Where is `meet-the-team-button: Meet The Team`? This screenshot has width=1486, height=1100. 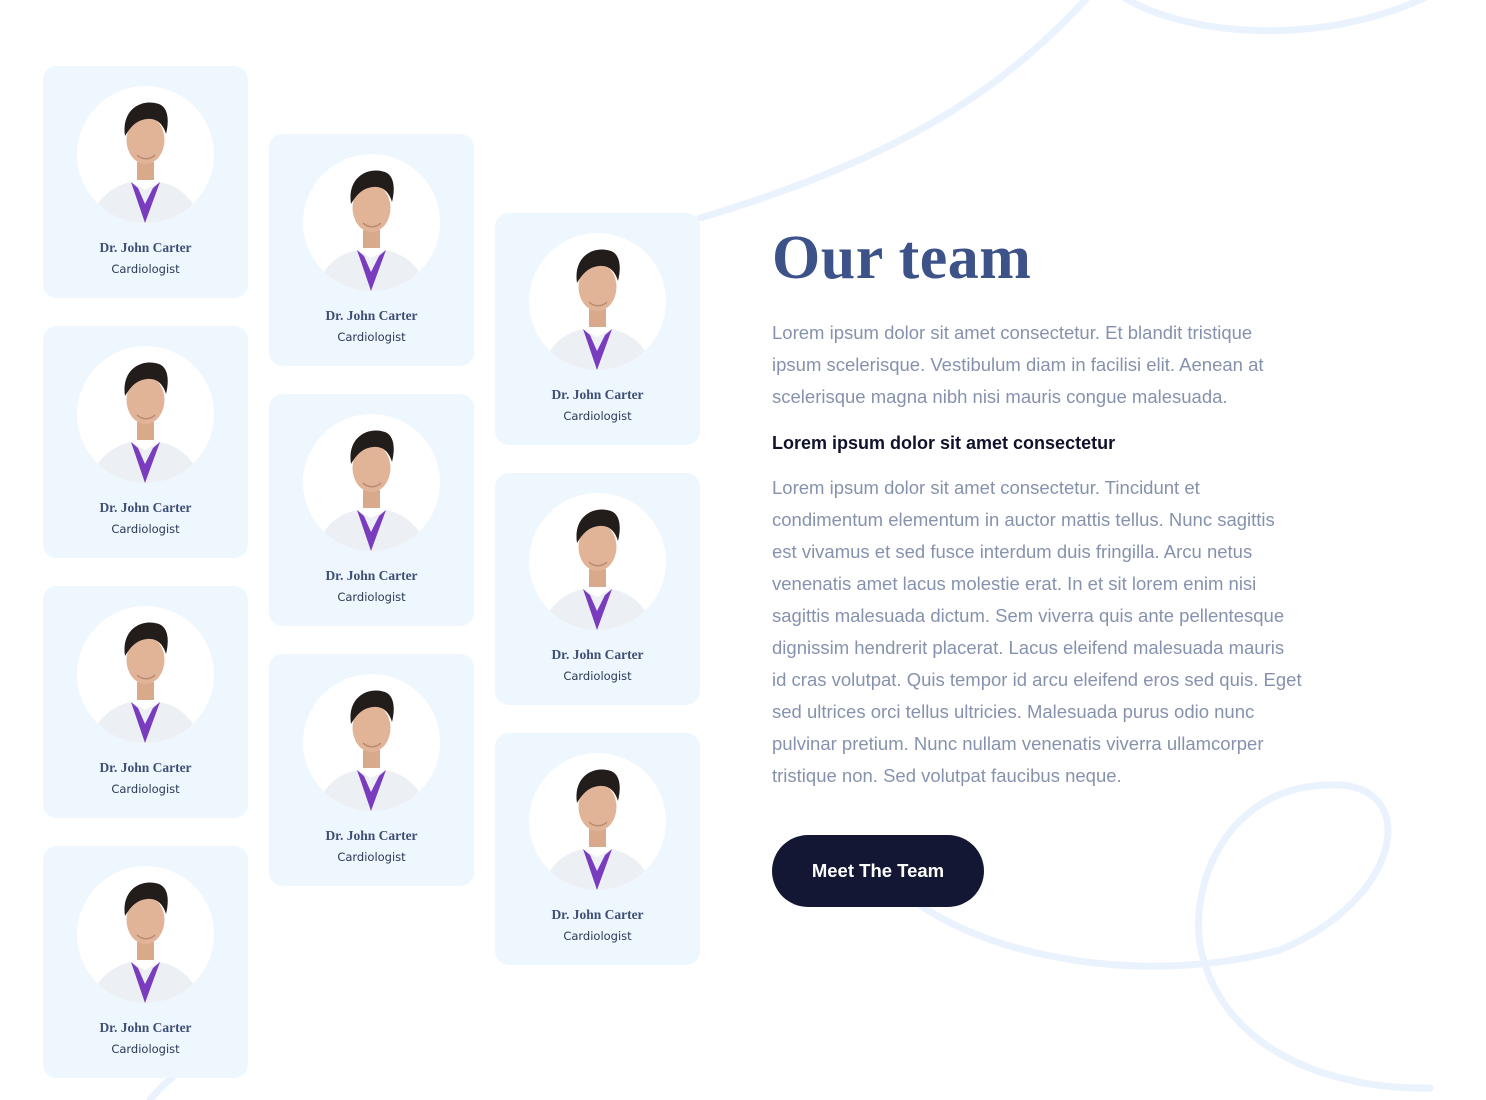
meet-the-team-button: Meet The Team is located at coordinates (878, 871).